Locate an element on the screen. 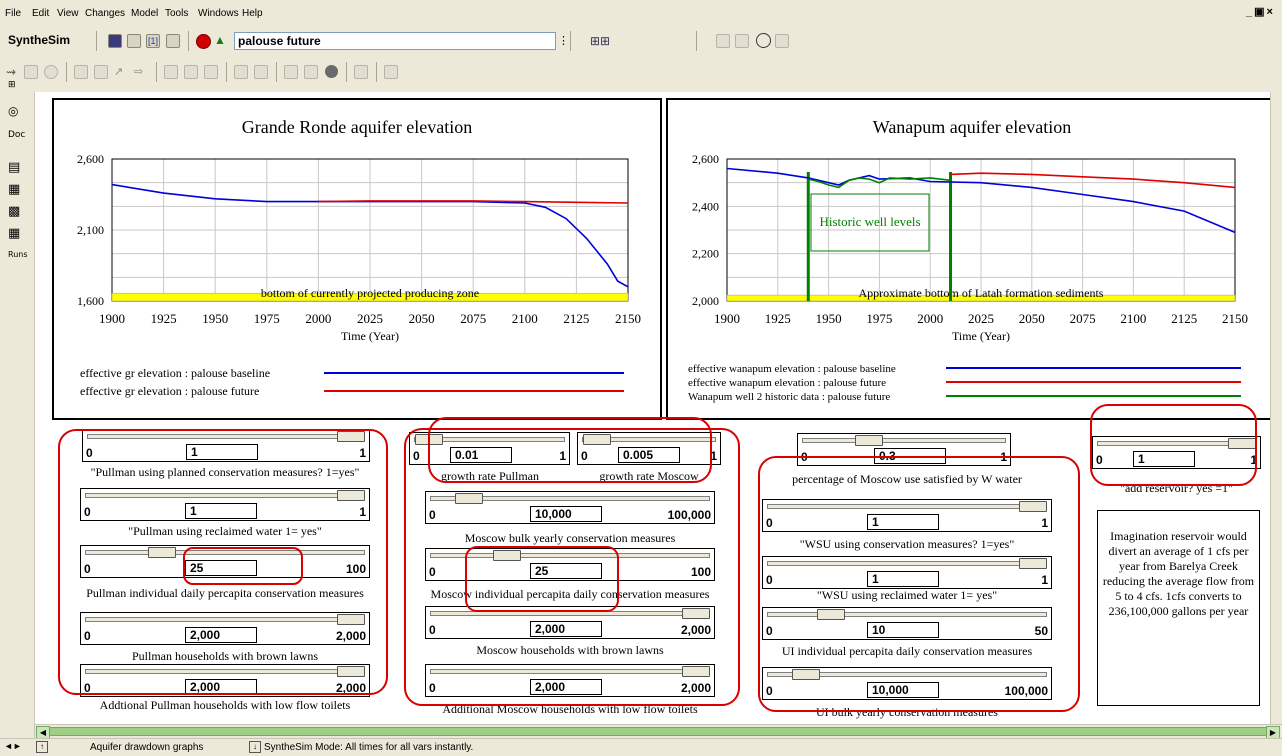  save-icon is located at coordinates (115, 41).